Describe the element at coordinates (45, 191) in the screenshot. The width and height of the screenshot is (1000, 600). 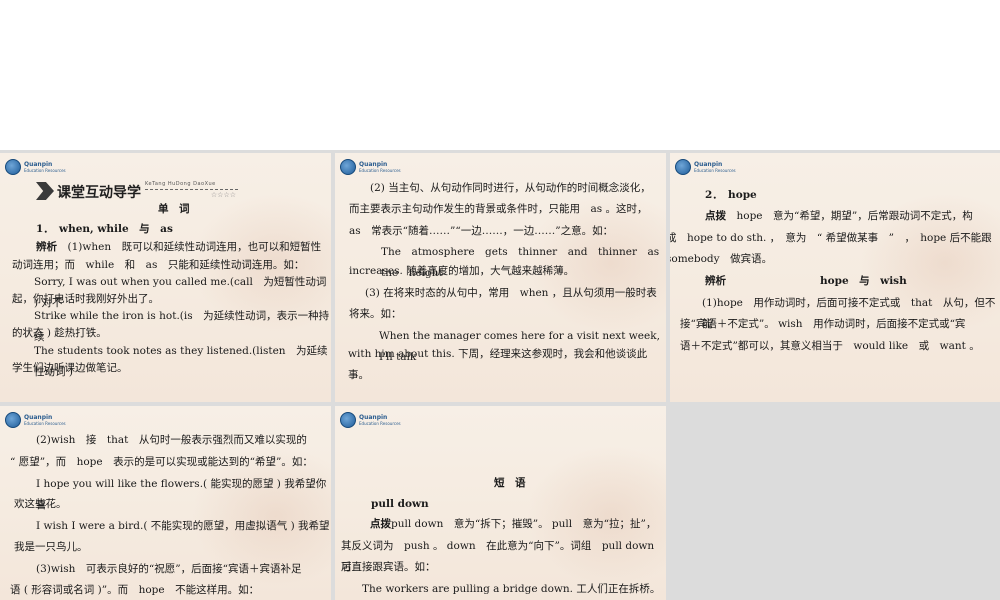
I see `double-chevron-icon` at that location.